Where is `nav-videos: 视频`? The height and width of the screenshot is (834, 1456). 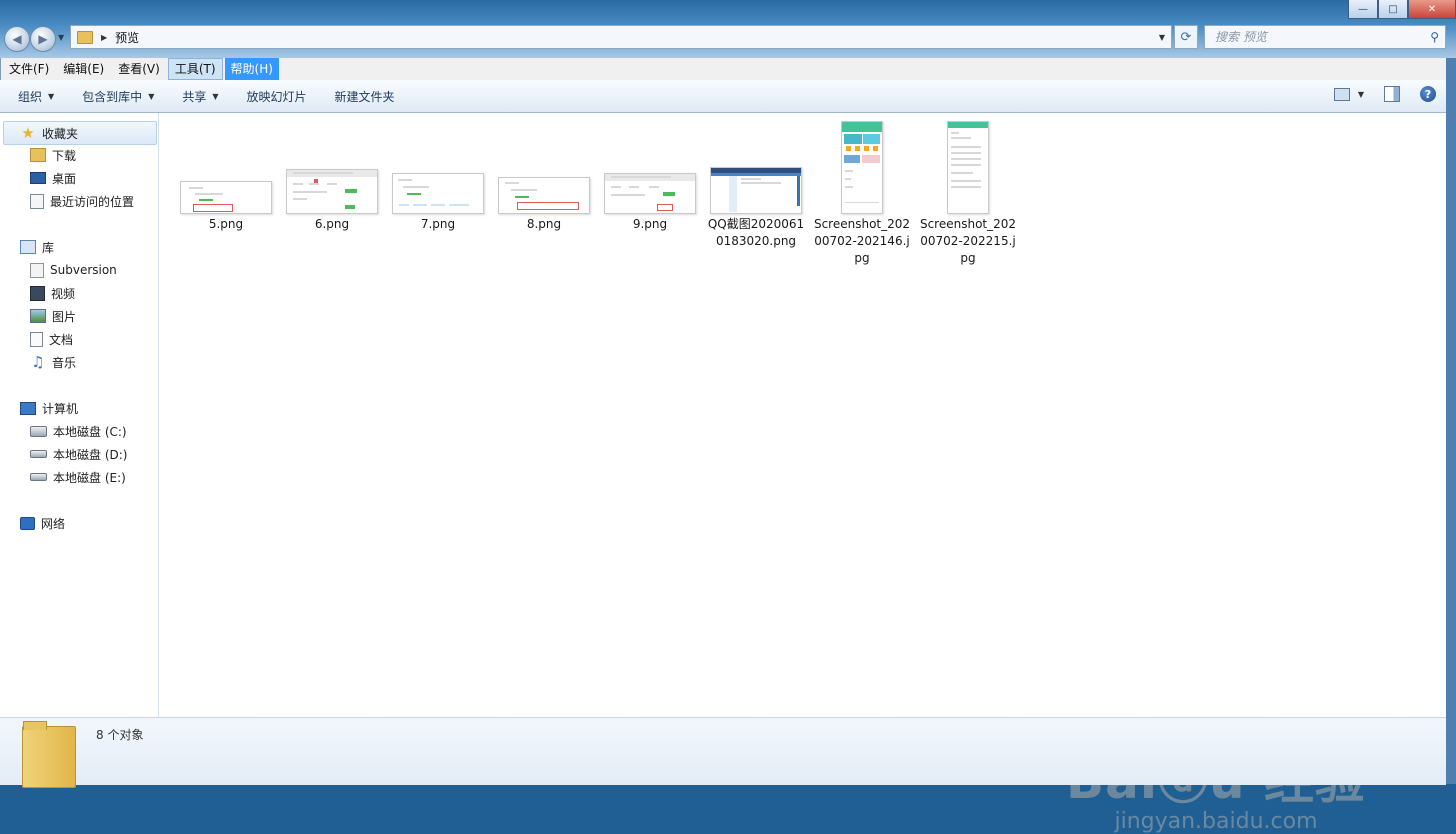
nav-videos: 视频 is located at coordinates (52, 293).